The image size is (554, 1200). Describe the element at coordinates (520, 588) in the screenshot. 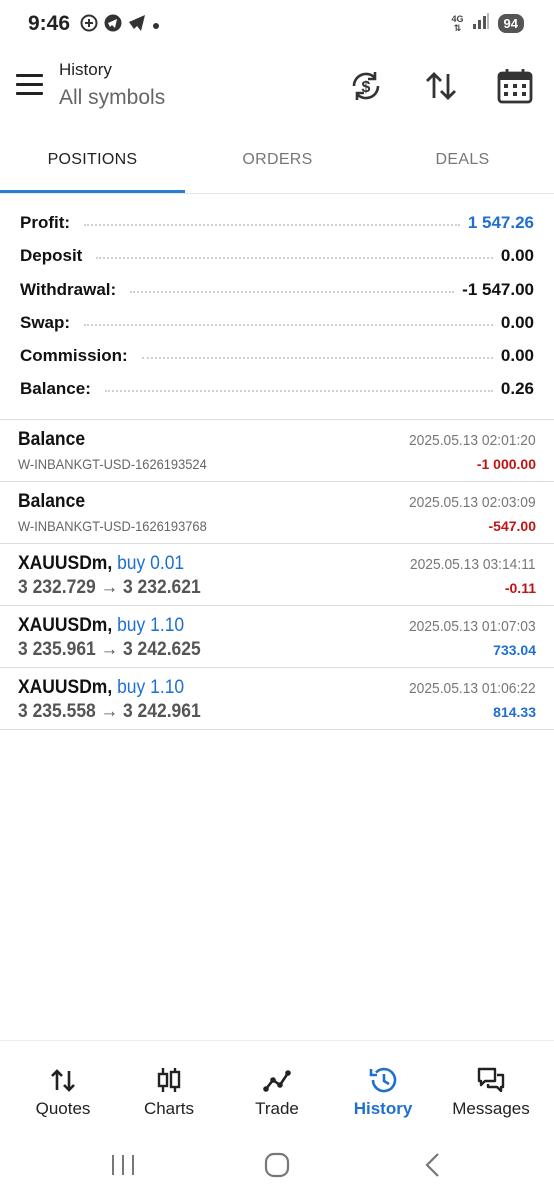

I see `deal-amount: -0.11` at that location.